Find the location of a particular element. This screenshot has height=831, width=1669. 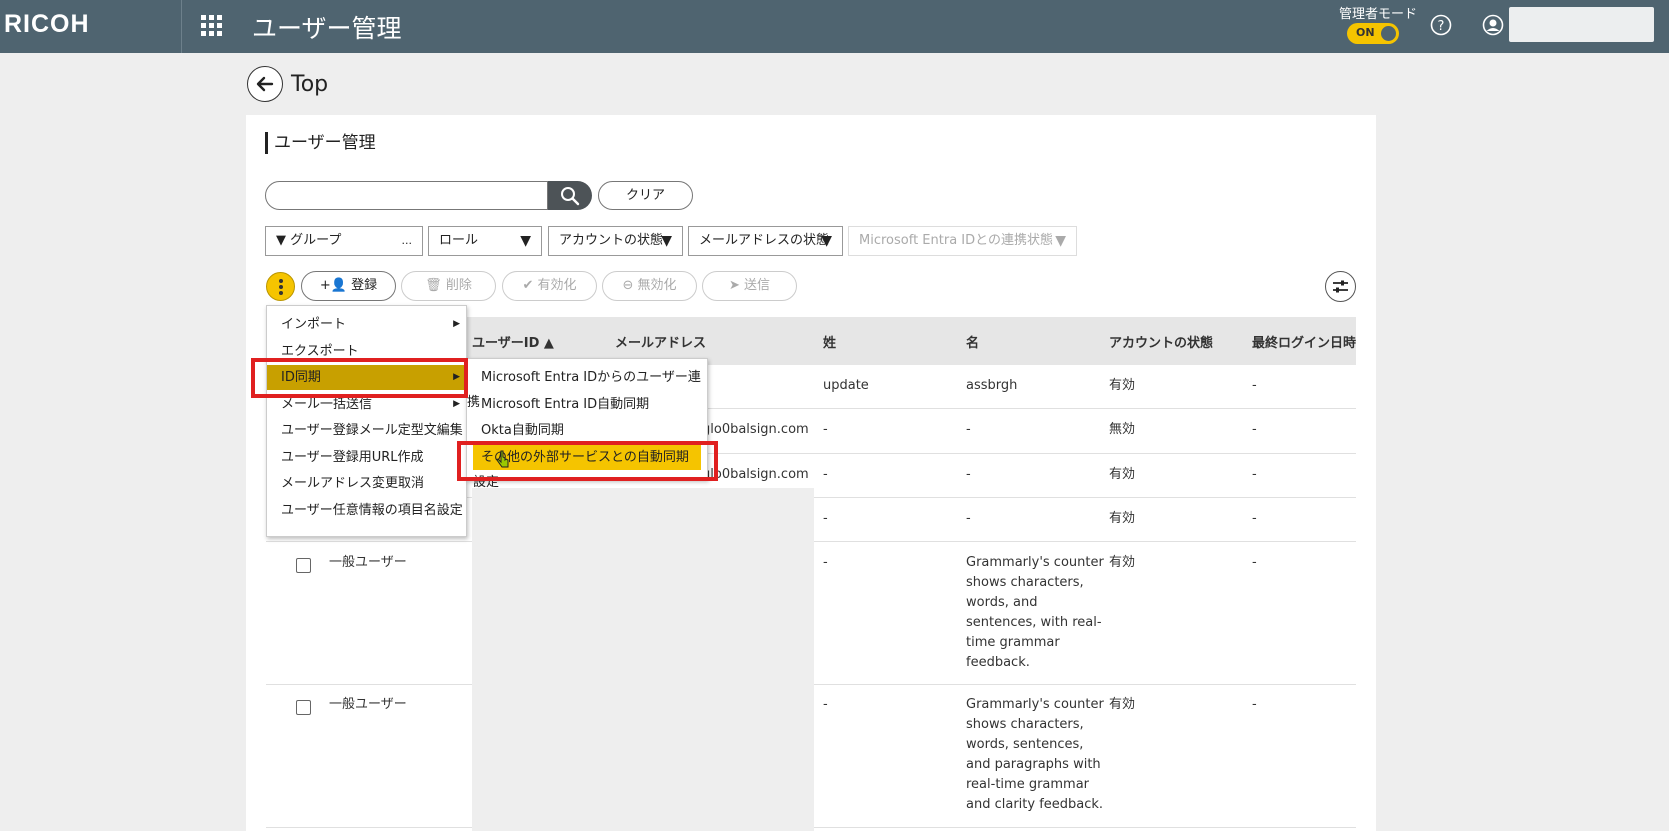

minus-circle-icon: ⊖ is located at coordinates (628, 285).